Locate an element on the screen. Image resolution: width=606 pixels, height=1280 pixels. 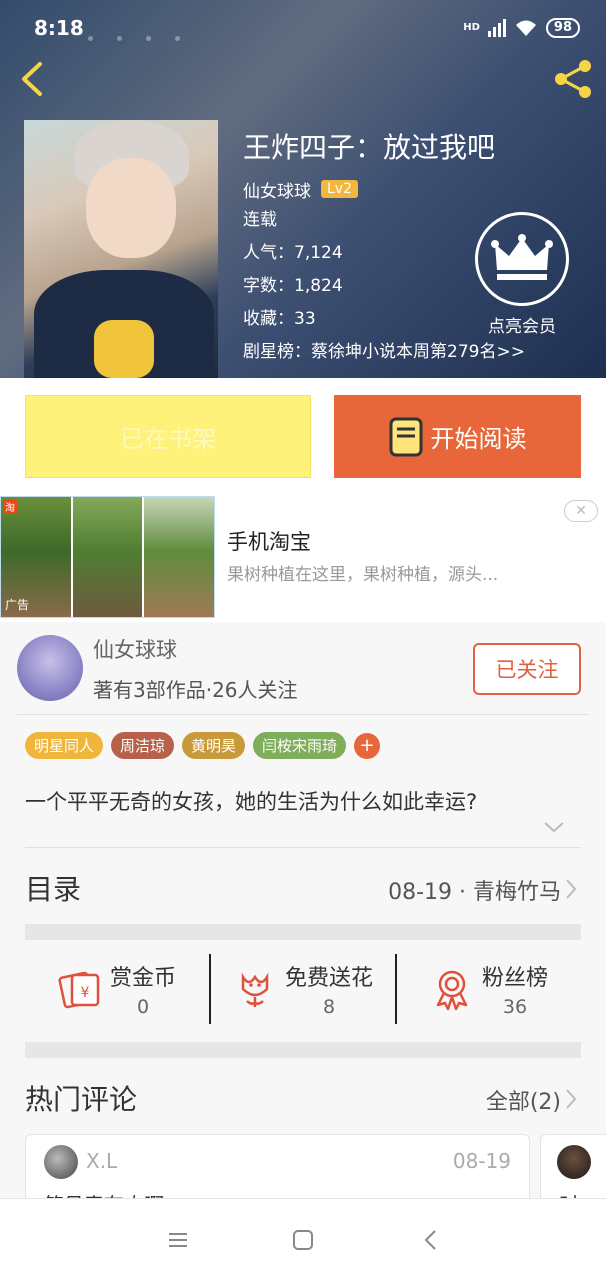
stat-label: 粉丝榜 is located at coordinates (514, 978).